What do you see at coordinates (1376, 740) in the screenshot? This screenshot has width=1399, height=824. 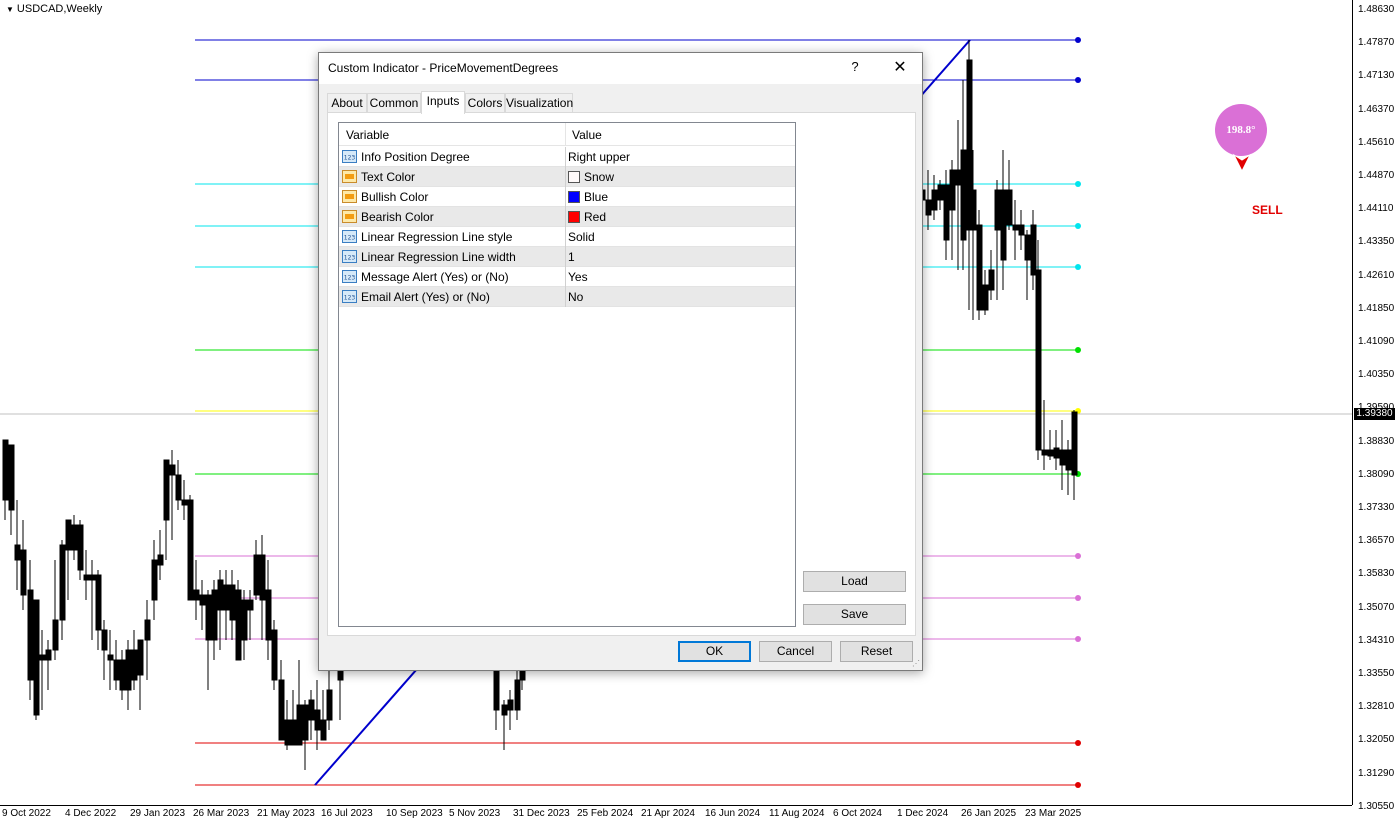 I see `price-tick-label: 1.32050` at bounding box center [1376, 740].